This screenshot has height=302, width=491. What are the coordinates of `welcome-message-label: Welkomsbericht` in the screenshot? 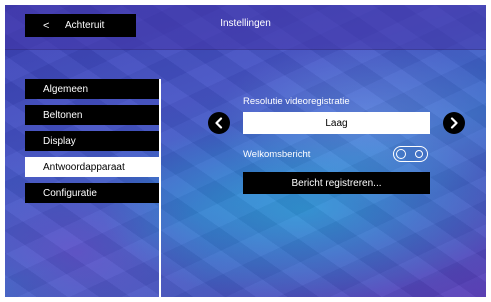 It's located at (277, 154).